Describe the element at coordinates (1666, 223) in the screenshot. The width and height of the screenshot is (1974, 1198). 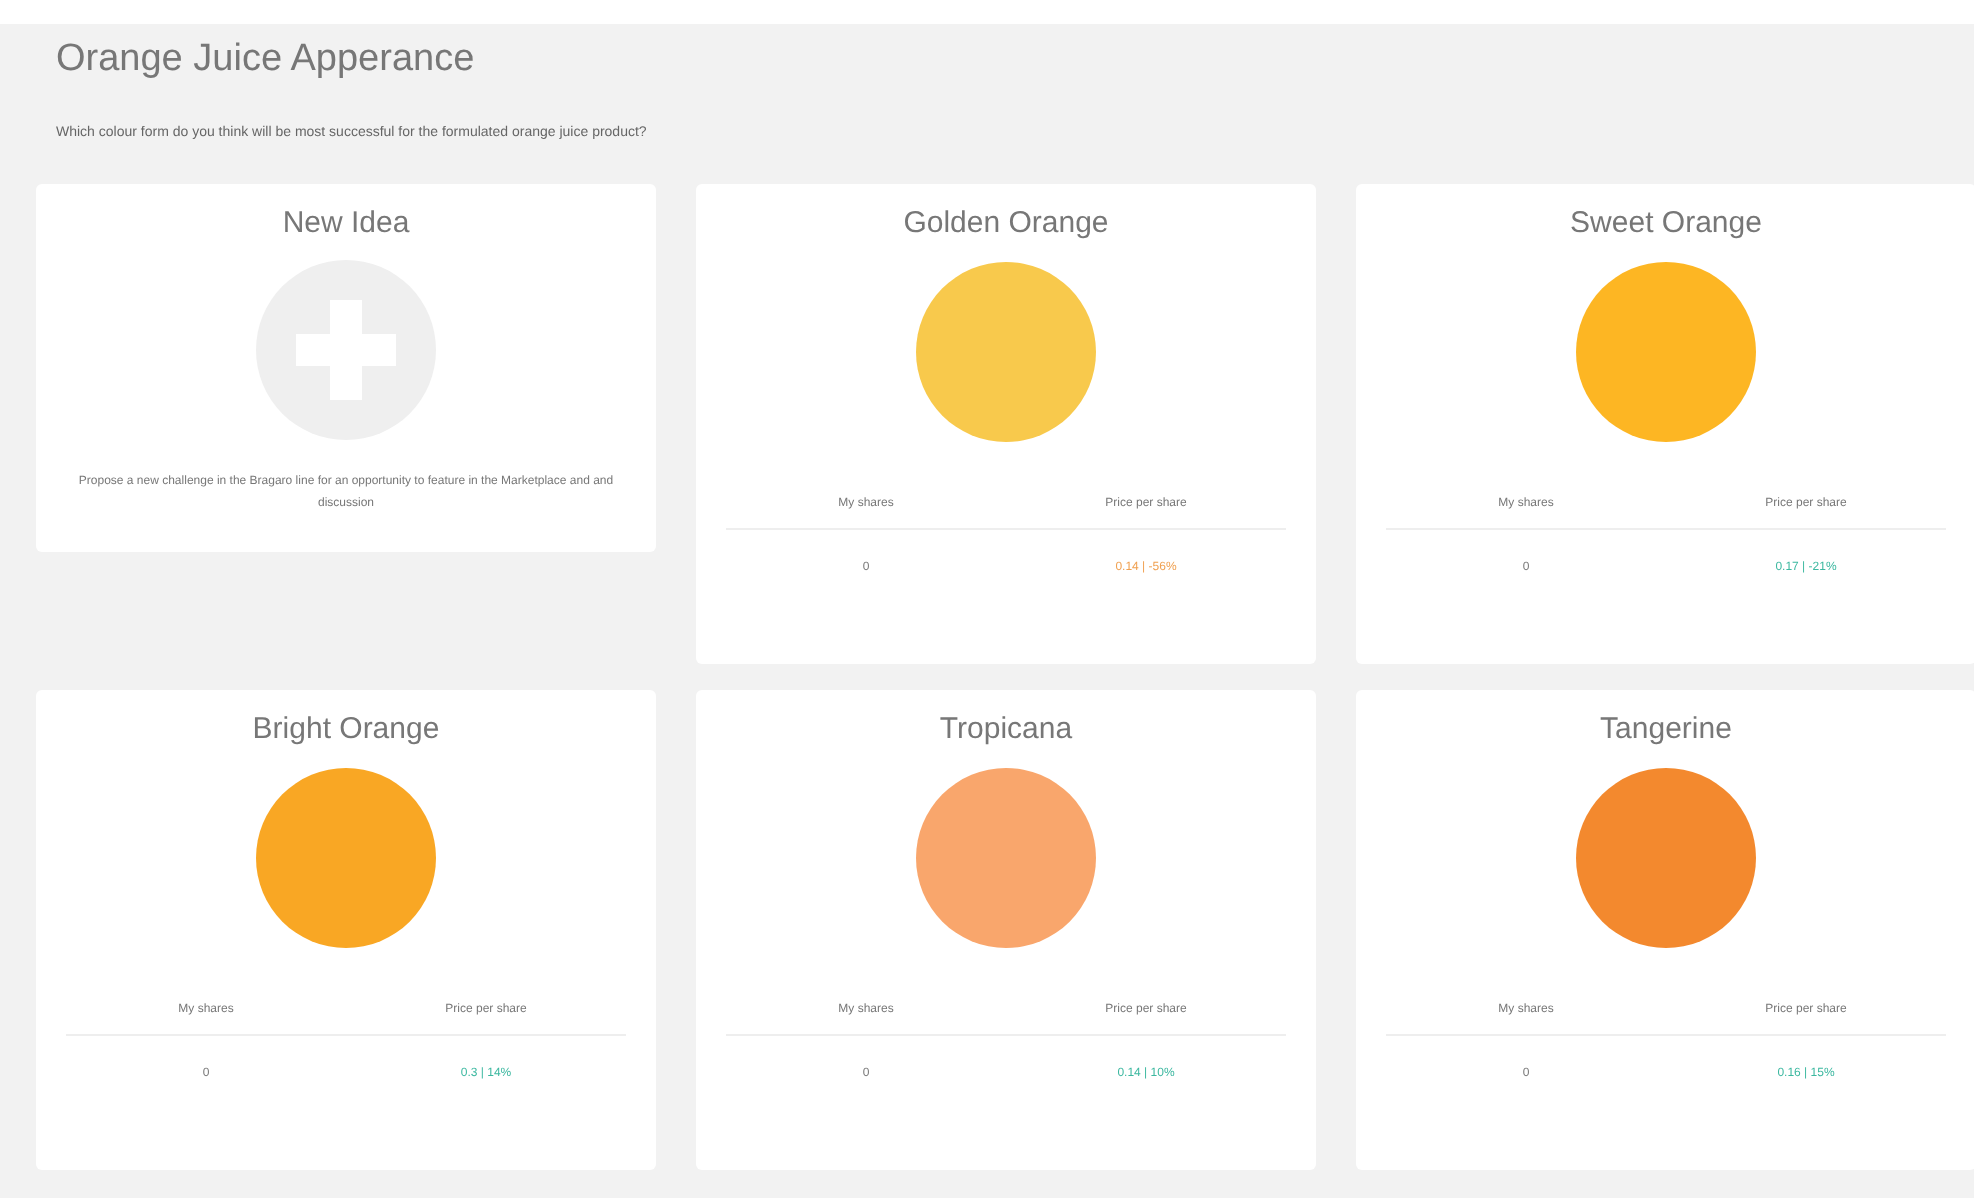
I see `card-title: Sweet Orange` at that location.